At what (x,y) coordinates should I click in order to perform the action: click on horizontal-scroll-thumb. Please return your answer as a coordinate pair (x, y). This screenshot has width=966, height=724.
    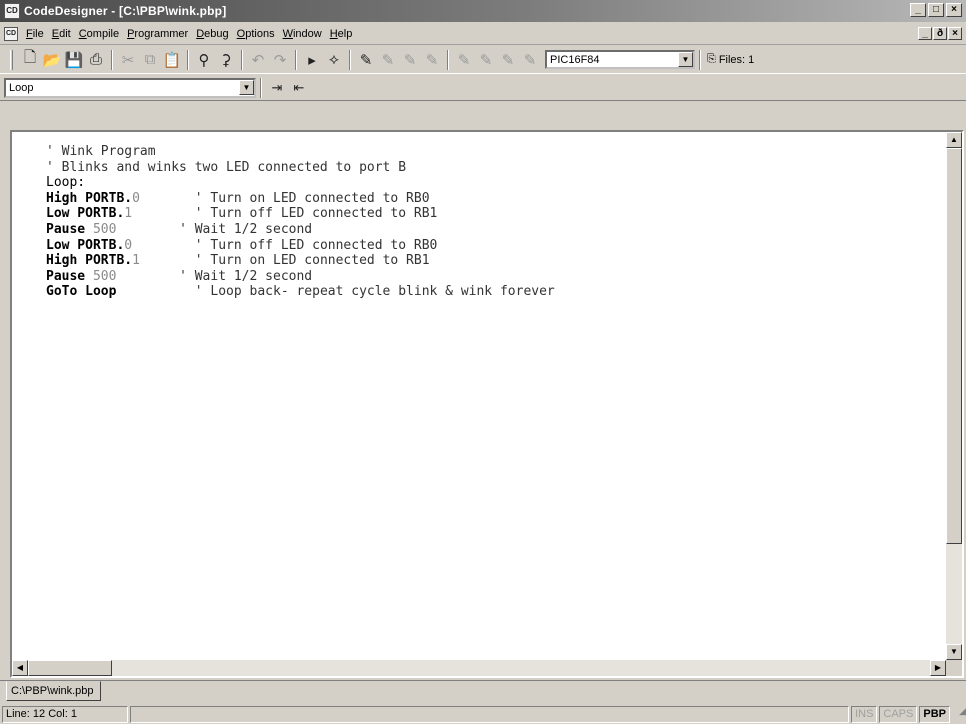
    Looking at the image, I should click on (70, 668).